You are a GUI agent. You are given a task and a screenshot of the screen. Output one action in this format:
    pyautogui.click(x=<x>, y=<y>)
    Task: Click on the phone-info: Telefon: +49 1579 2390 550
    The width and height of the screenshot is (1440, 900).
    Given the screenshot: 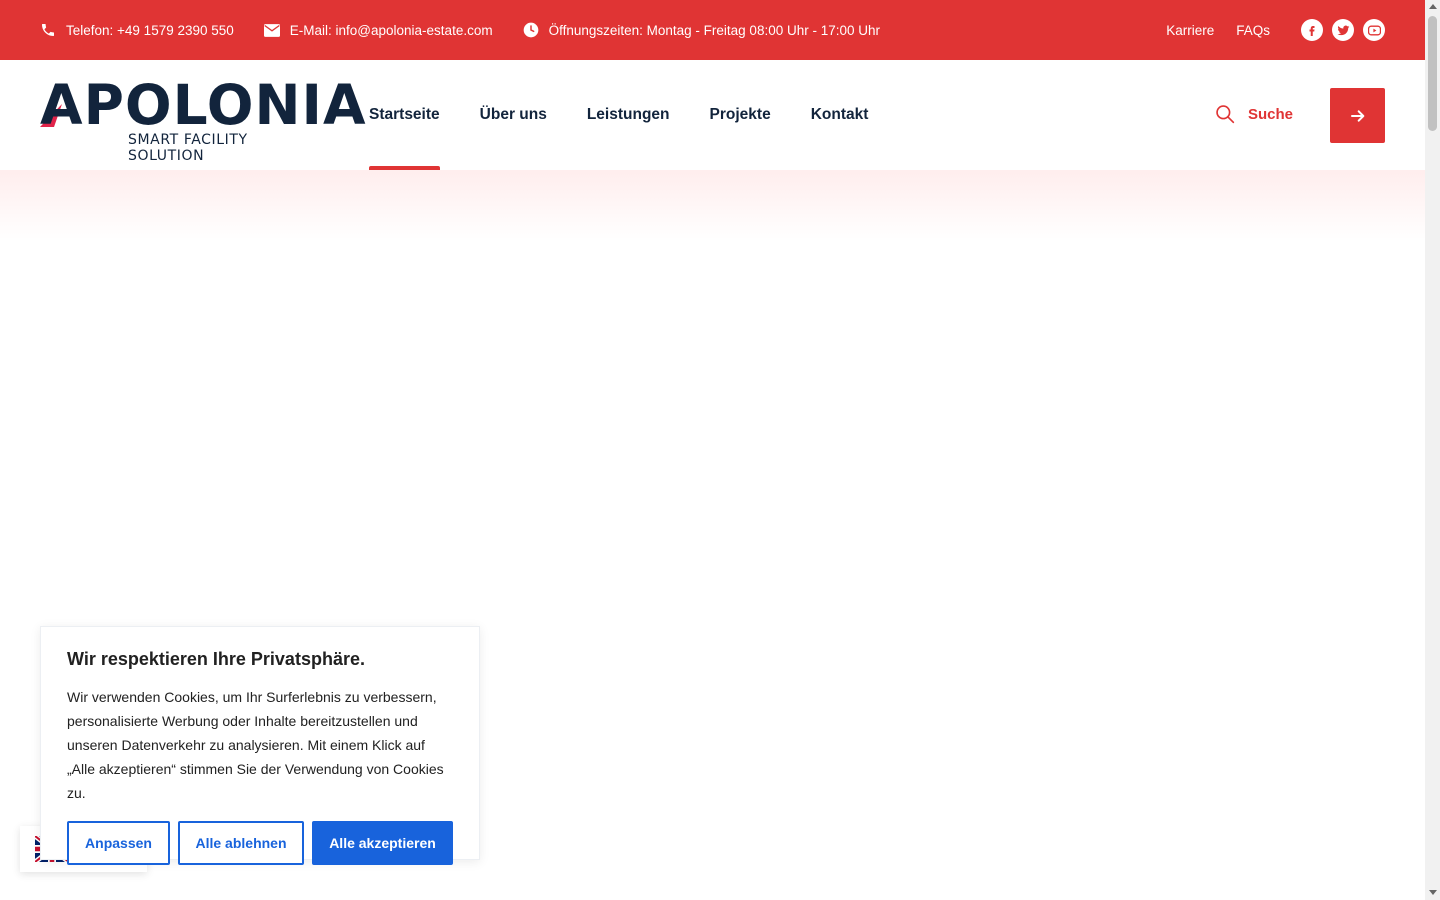 What is the action you would take?
    pyautogui.click(x=137, y=30)
    